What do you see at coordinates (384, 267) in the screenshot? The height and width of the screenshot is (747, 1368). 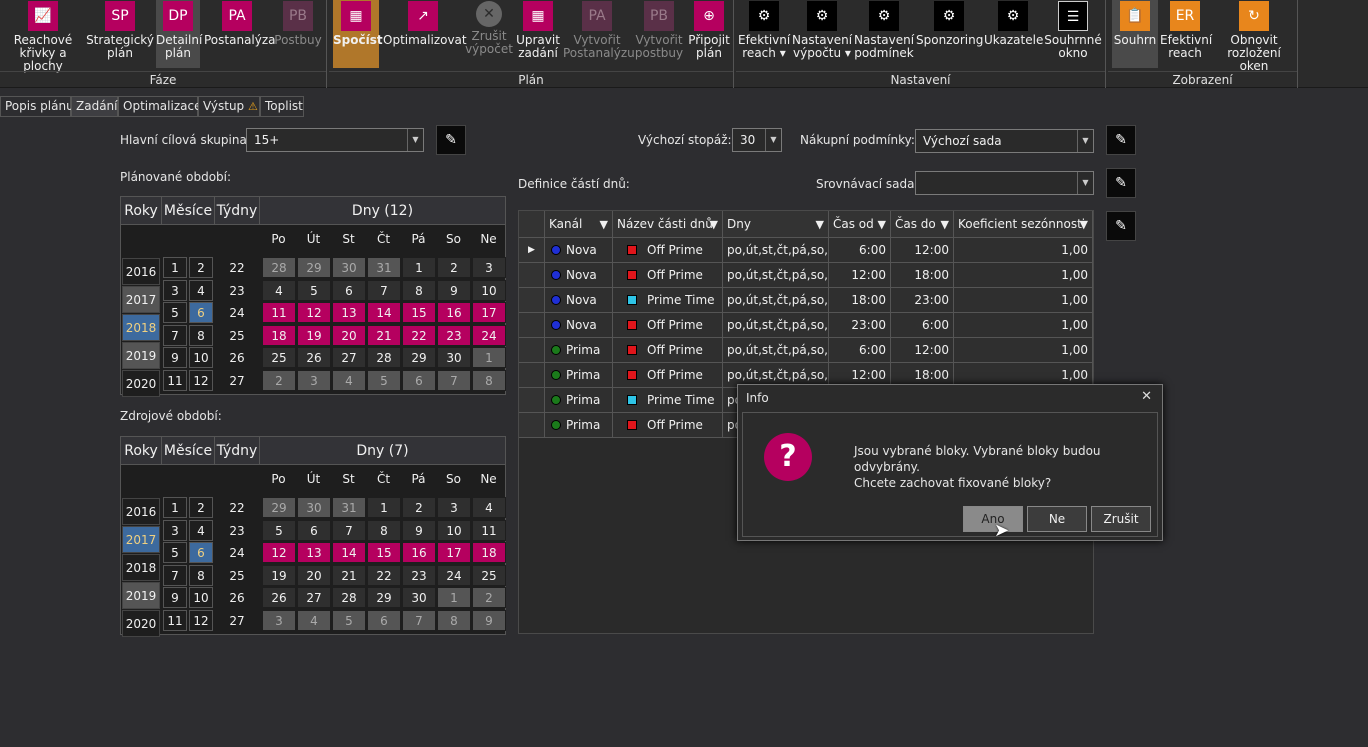 I see `day-cell: 31` at bounding box center [384, 267].